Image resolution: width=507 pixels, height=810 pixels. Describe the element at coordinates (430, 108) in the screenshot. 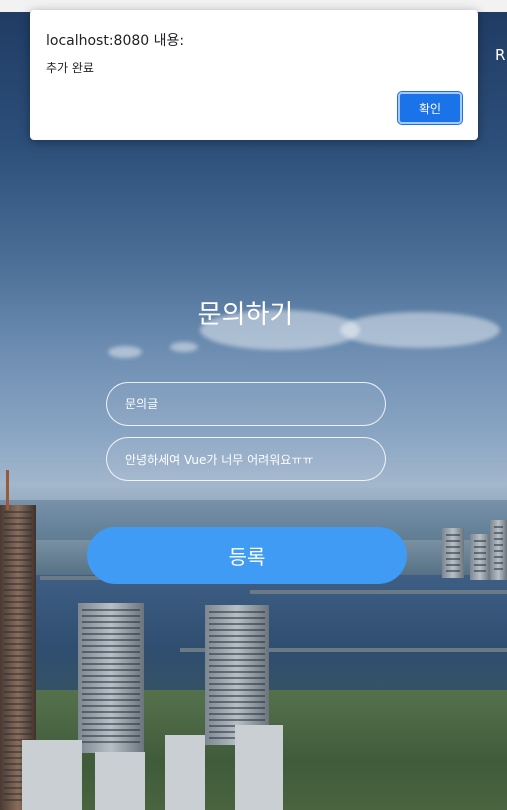

I see `ok-button: 확인` at that location.